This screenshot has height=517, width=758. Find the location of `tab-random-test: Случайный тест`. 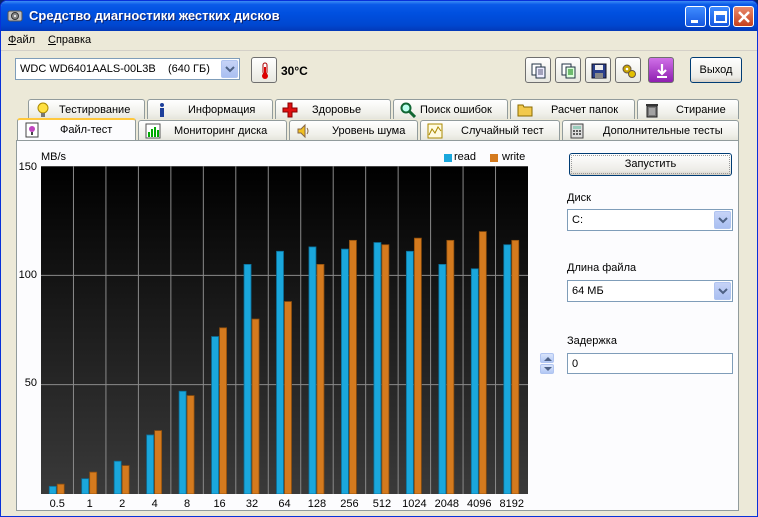

tab-random-test: Случайный тест is located at coordinates (490, 130).